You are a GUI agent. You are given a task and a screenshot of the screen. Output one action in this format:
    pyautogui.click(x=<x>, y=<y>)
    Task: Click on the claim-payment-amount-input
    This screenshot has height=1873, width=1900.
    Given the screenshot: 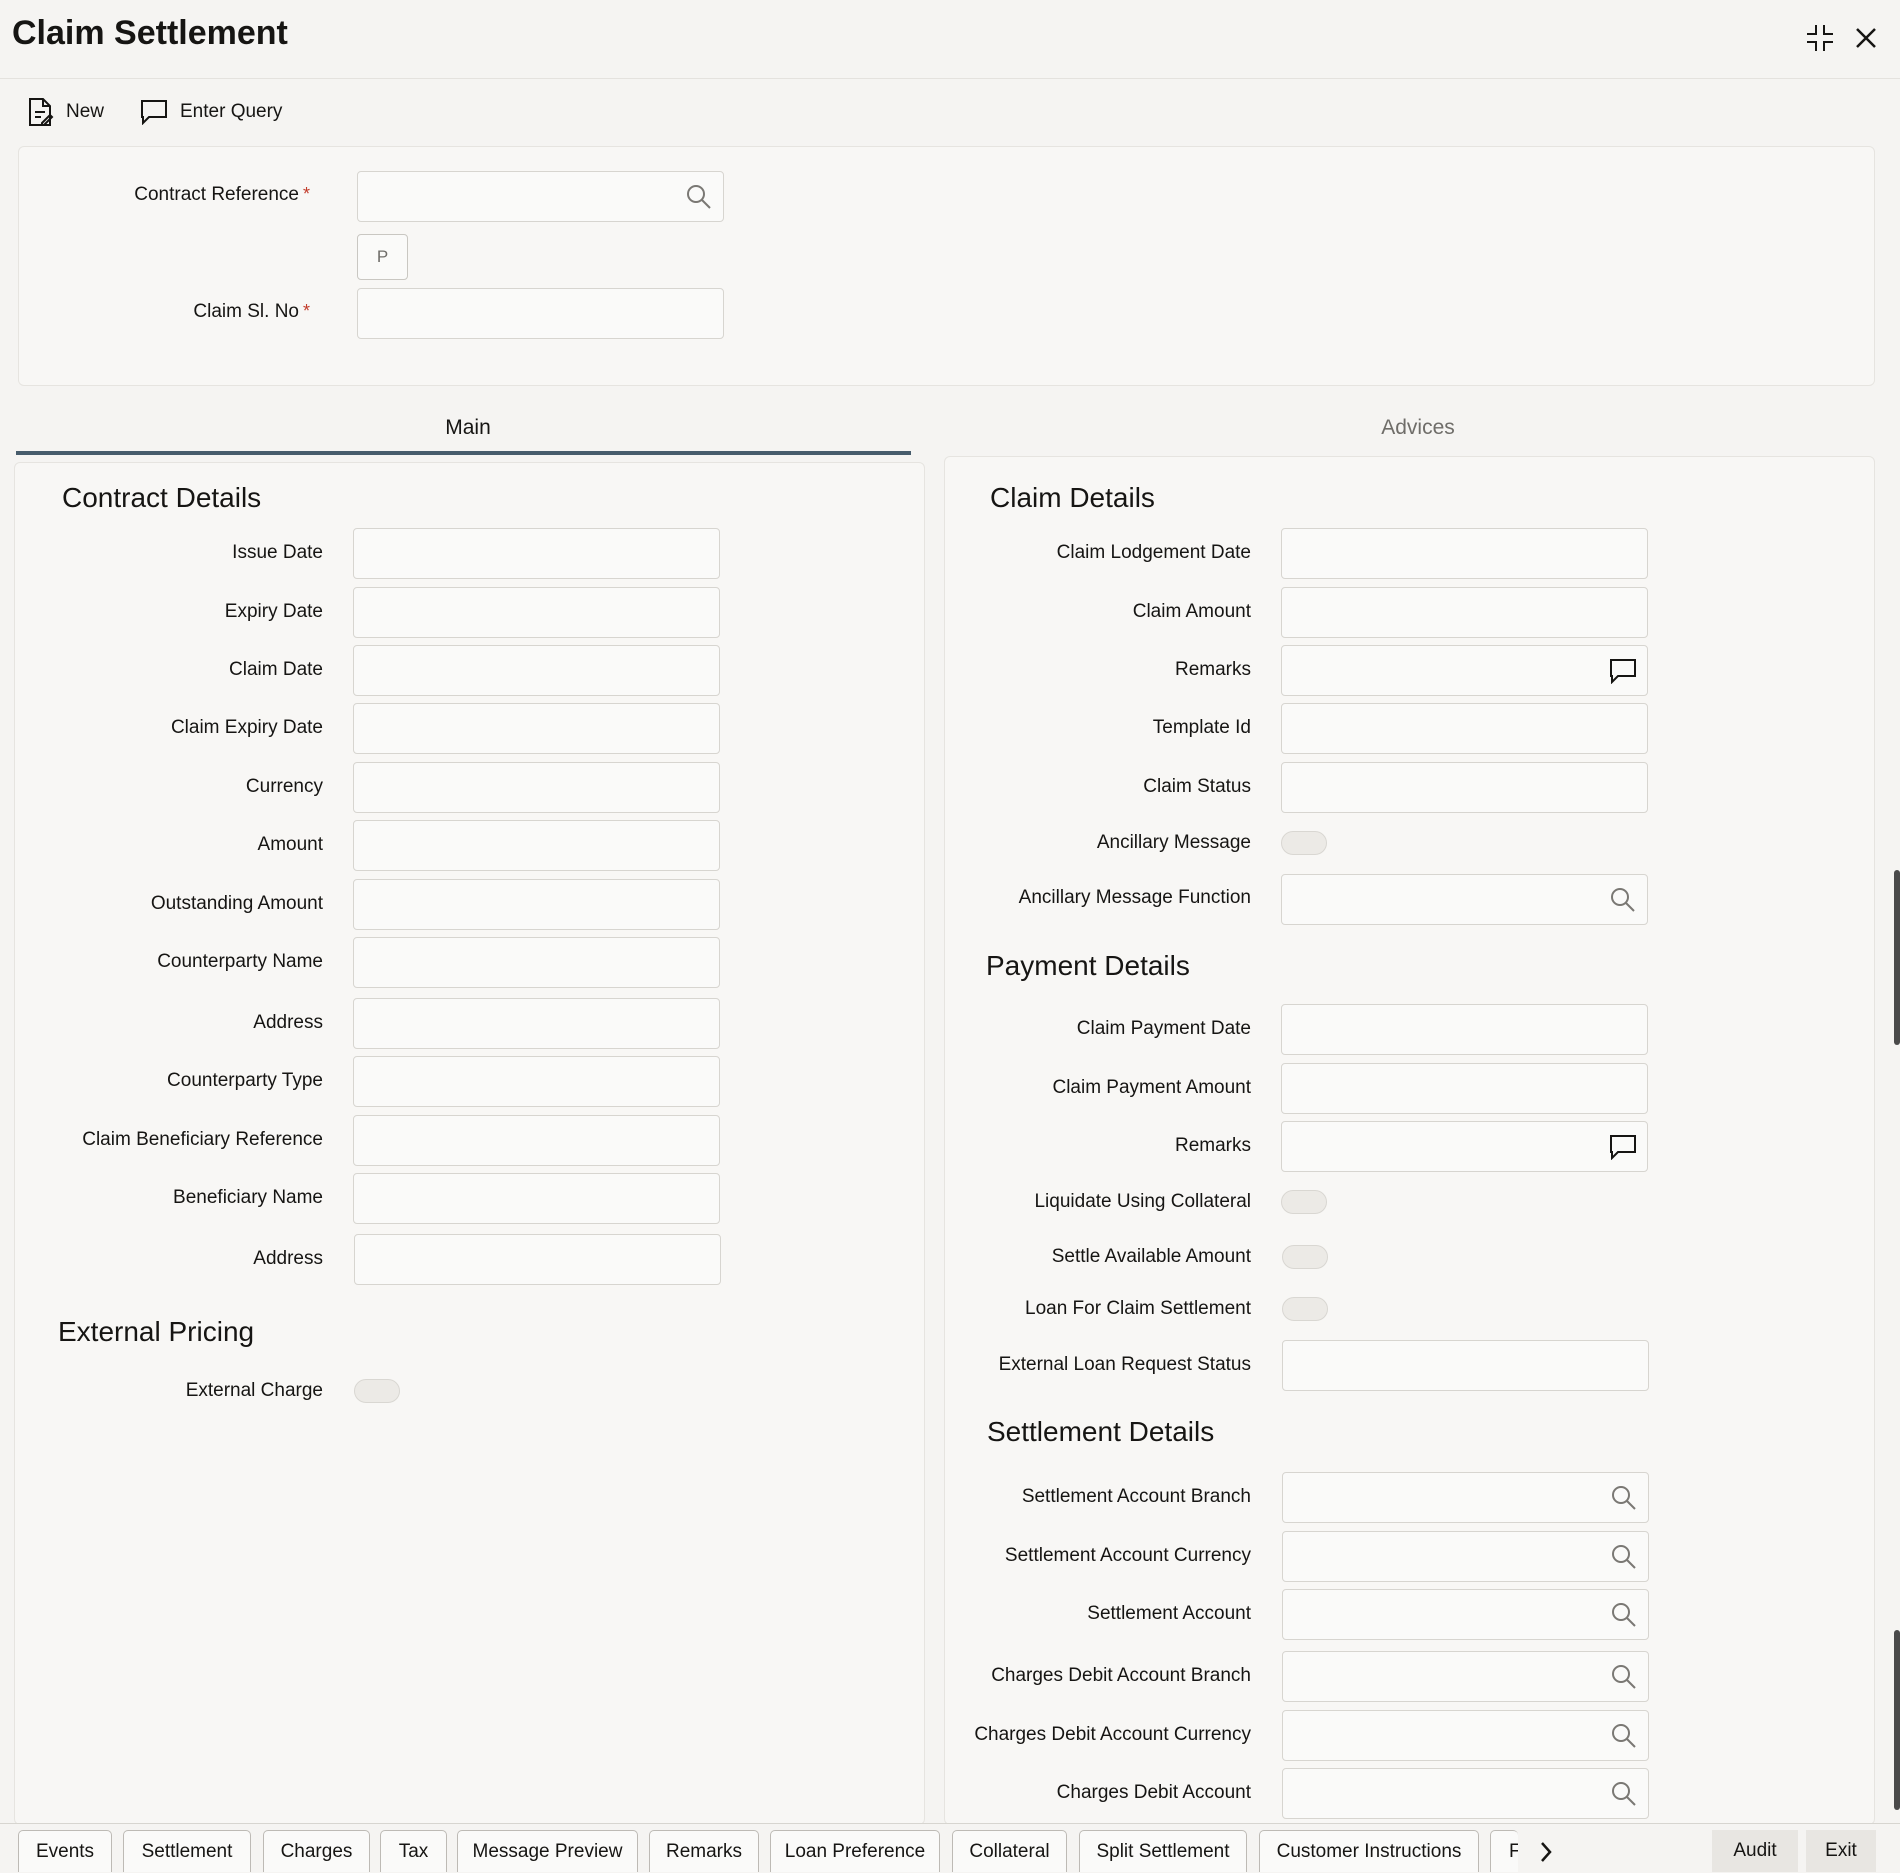 What is the action you would take?
    pyautogui.click(x=1464, y=1088)
    